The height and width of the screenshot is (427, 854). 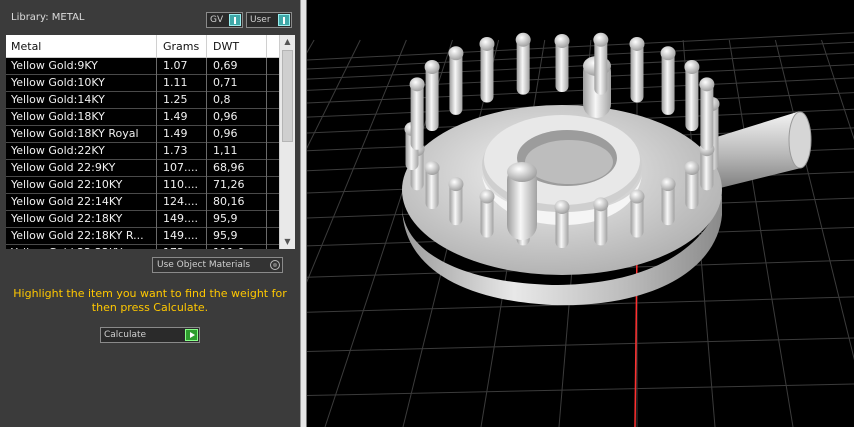 I want to click on cell-dwt: 0,69, so click(x=237, y=66).